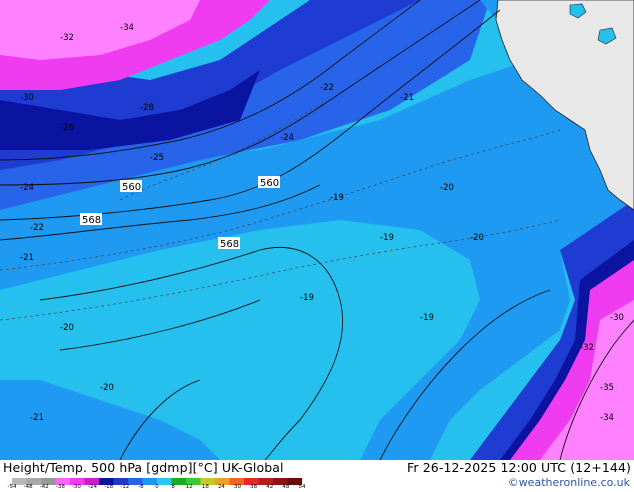 The image size is (634, 492). I want to click on colorbar-tick-label: -38, so click(60, 487).